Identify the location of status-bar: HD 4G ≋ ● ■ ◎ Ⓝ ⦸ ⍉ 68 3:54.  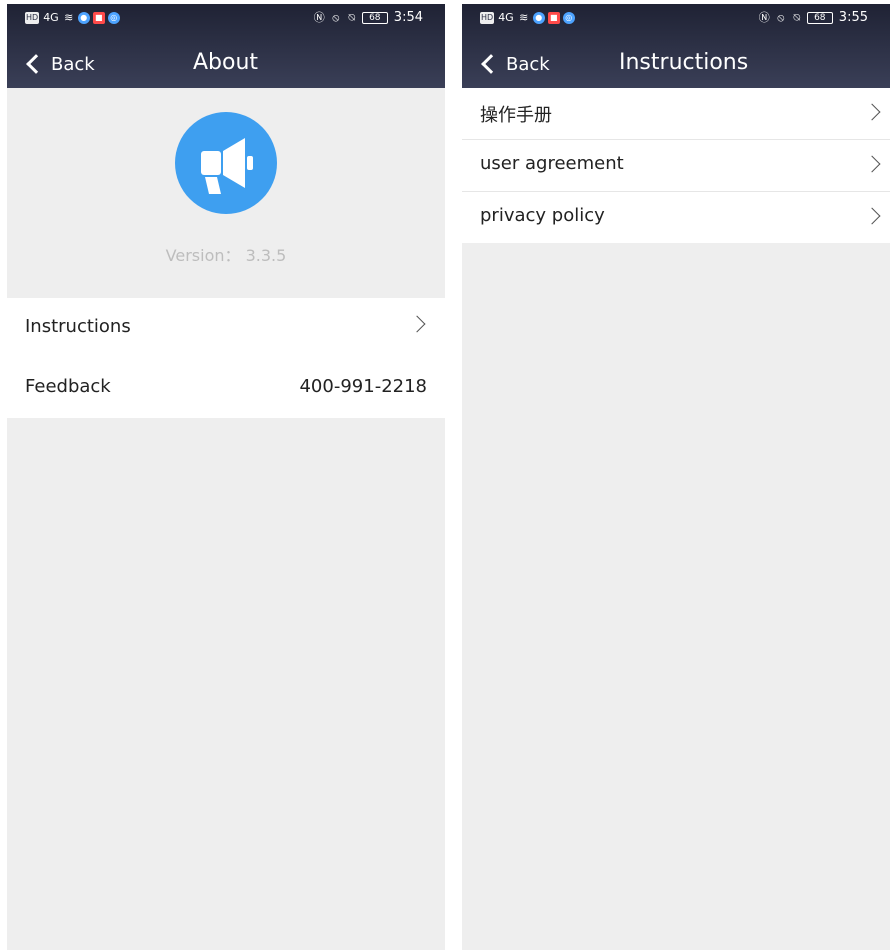
(226, 19).